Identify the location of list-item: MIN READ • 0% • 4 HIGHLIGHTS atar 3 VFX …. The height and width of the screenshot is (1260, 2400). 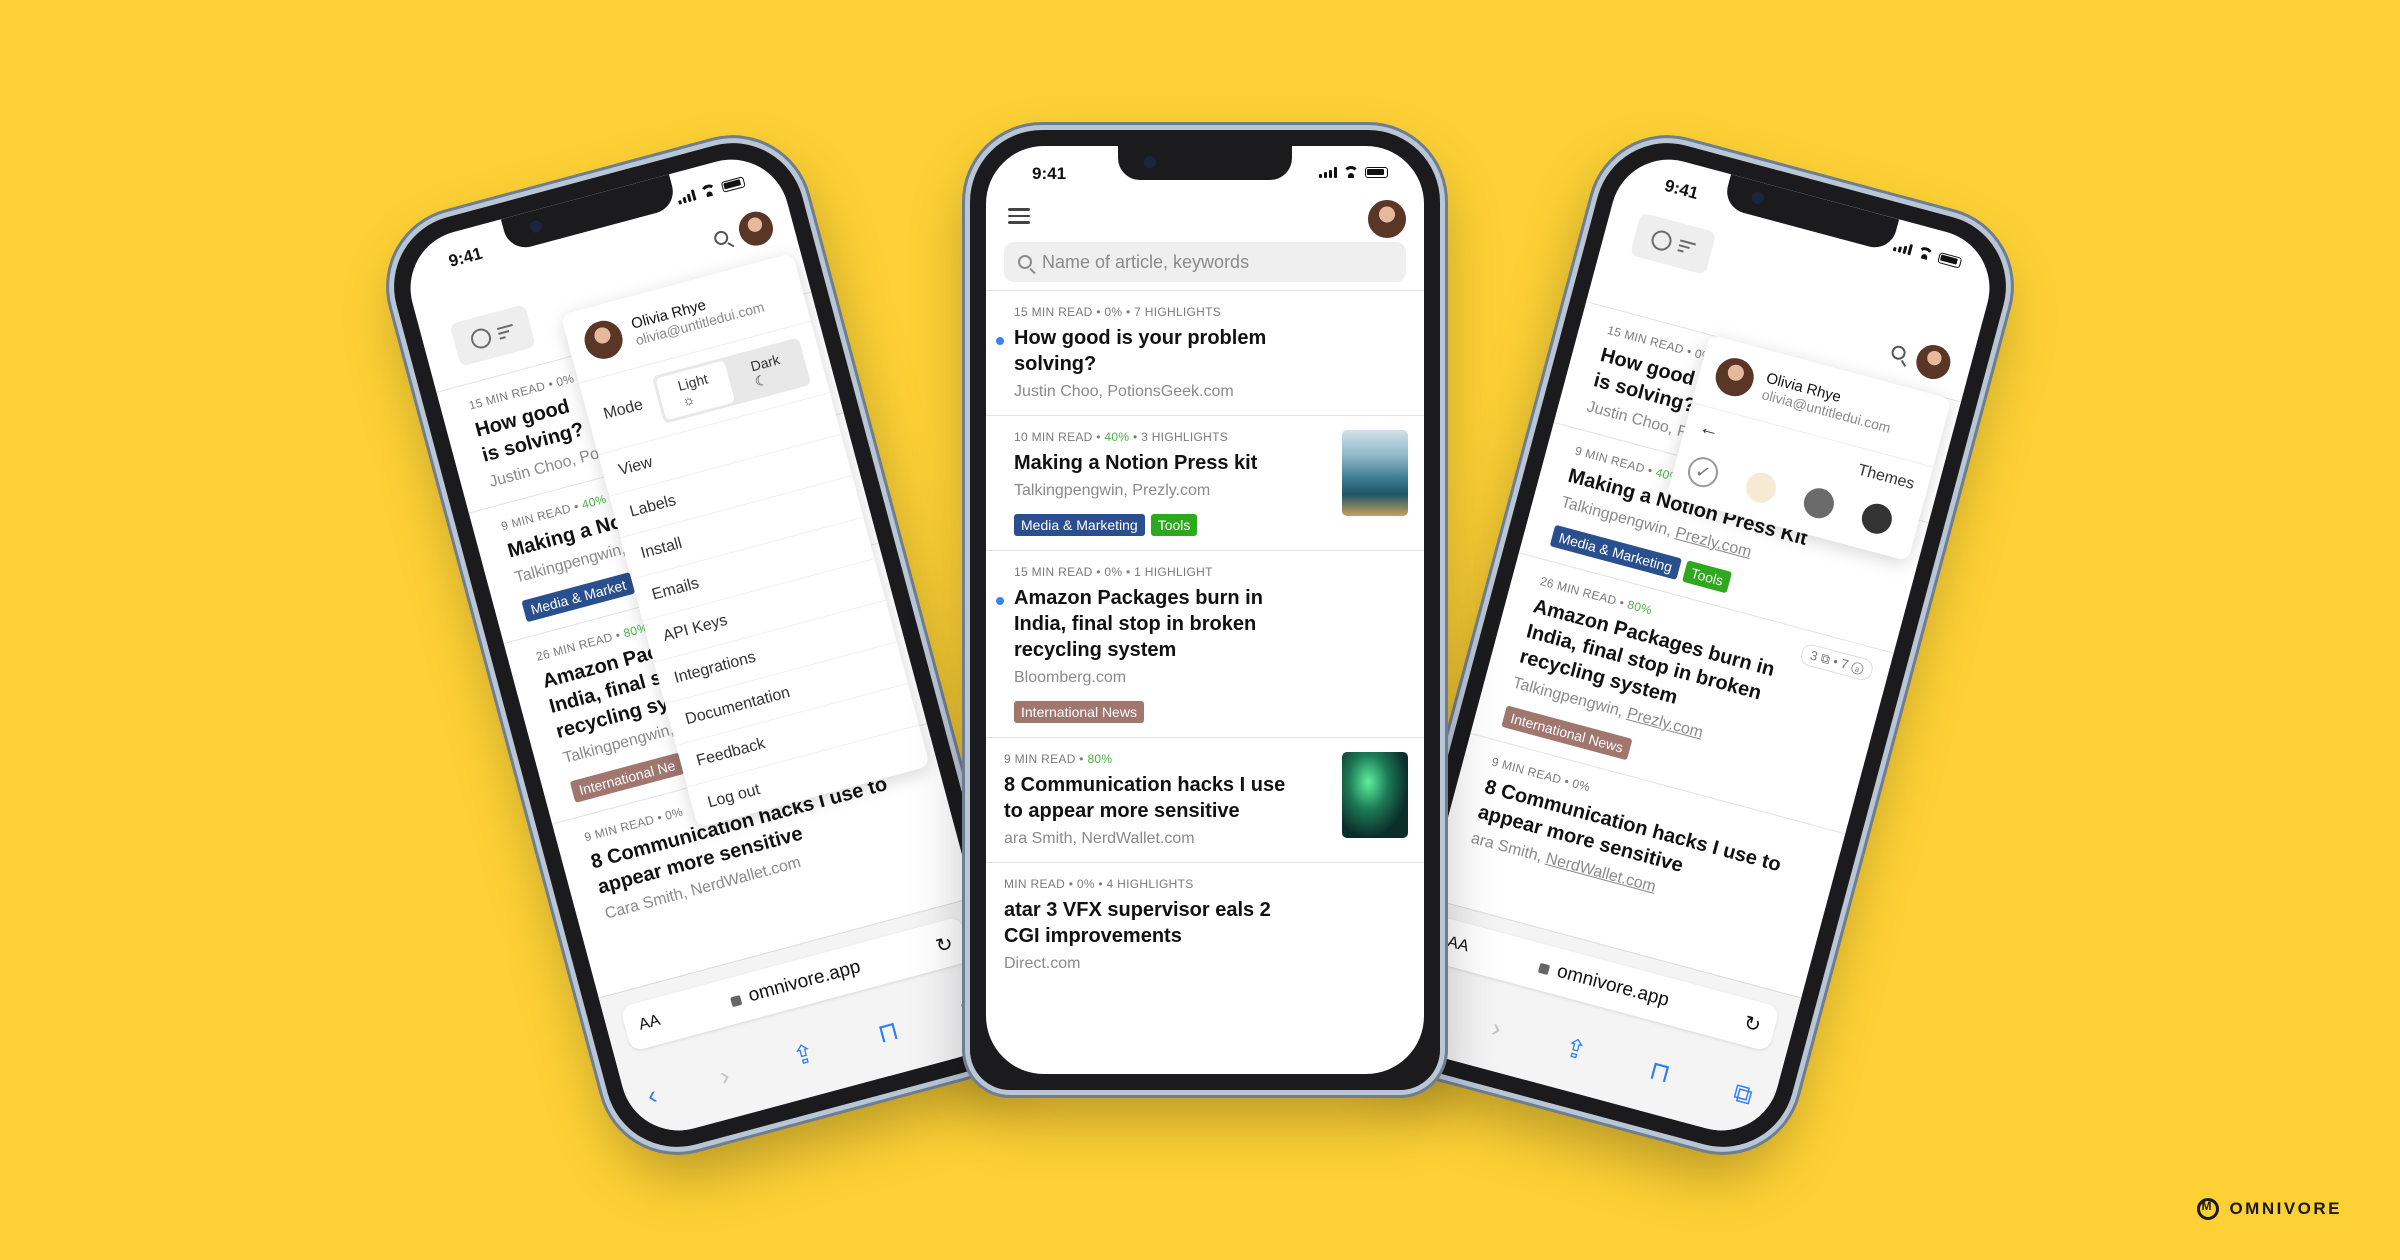
(1205, 924).